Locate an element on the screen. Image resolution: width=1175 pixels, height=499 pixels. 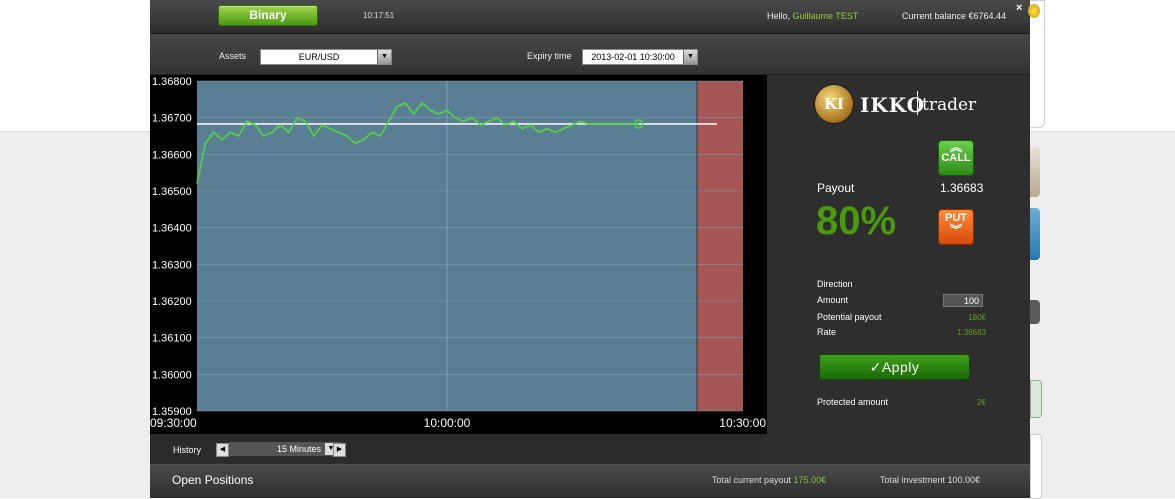
expiry-label: Expiry time is located at coordinates (549, 56).